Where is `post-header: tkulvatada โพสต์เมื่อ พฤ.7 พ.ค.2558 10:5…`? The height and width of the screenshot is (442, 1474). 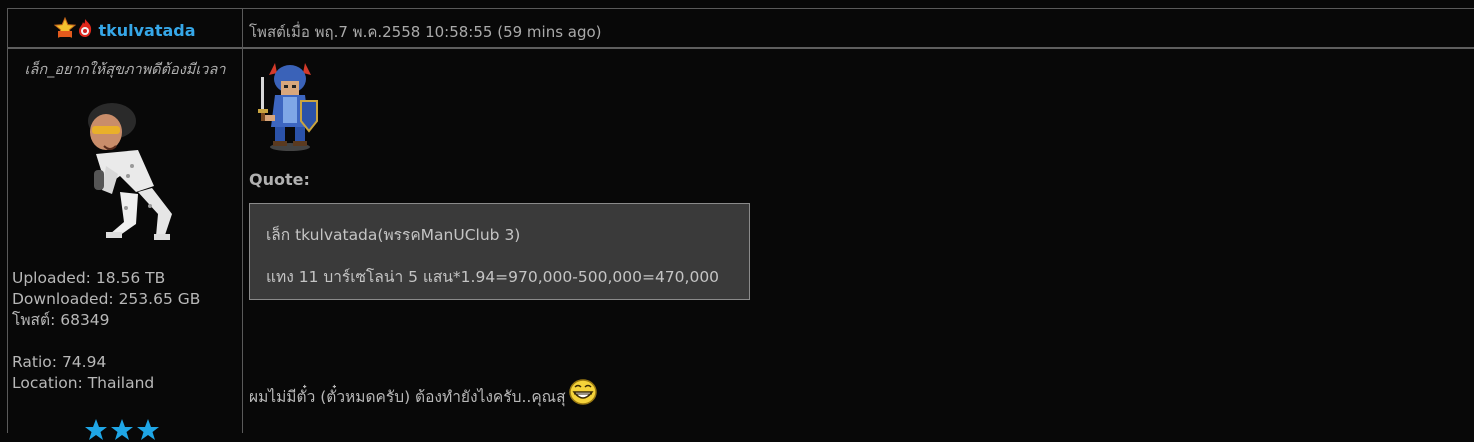 post-header: tkulvatada โพสต์เมื่อ พฤ.7 พ.ค.2558 10:5… is located at coordinates (741, 29).